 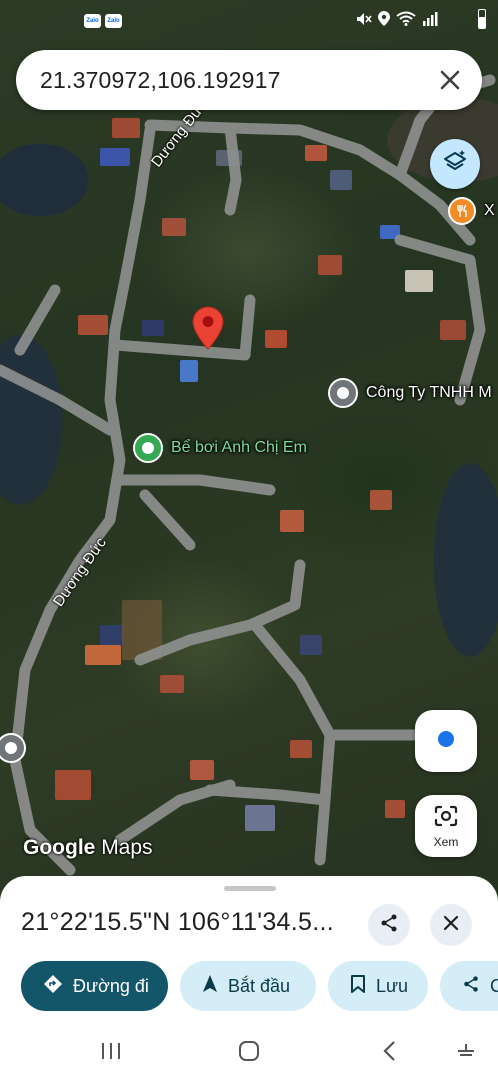 What do you see at coordinates (494, 985) in the screenshot?
I see `share-chip-label: C` at bounding box center [494, 985].